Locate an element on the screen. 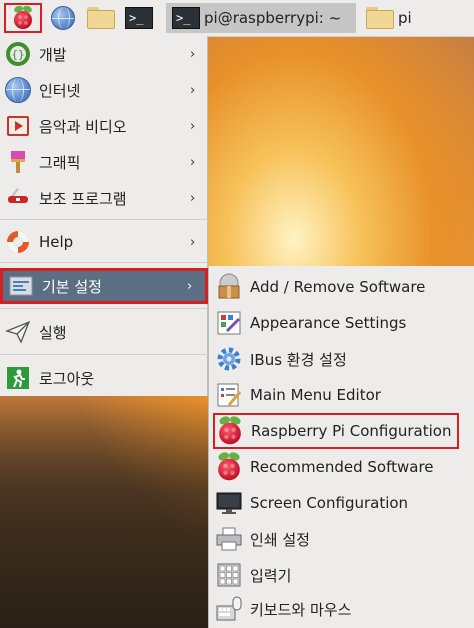 This screenshot has width=474, height=628. web-browser-launcher is located at coordinates (63, 18).